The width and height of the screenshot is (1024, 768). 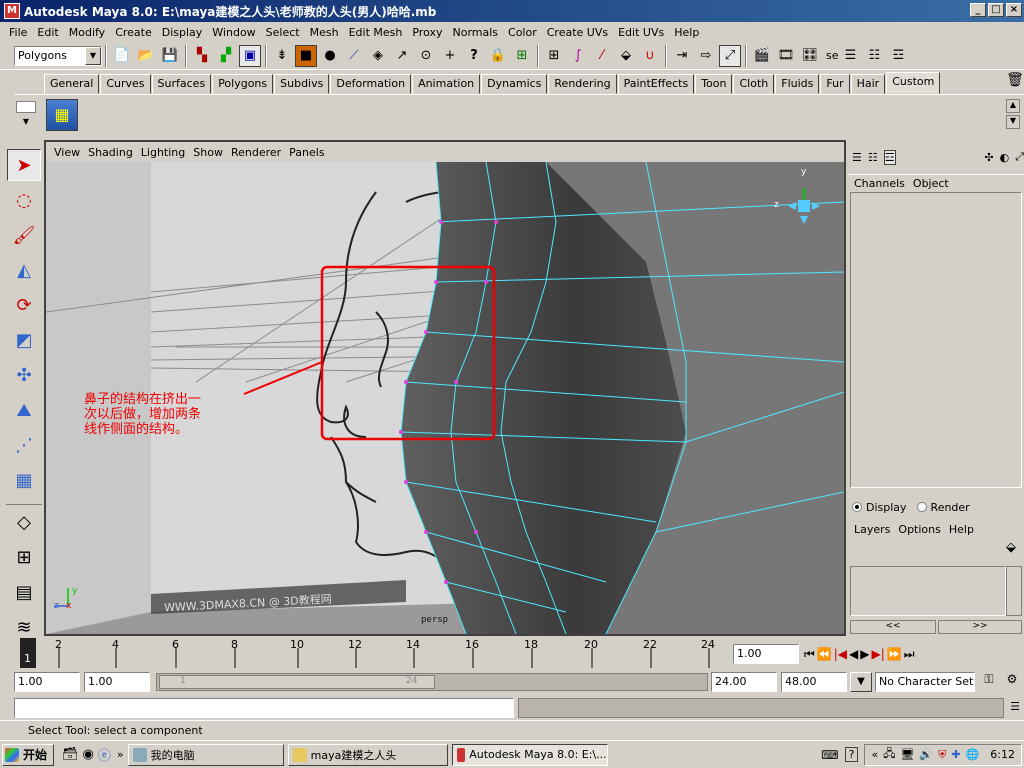 What do you see at coordinates (656, 84) in the screenshot?
I see `shelf-tab-painteffects: PaintEffects` at bounding box center [656, 84].